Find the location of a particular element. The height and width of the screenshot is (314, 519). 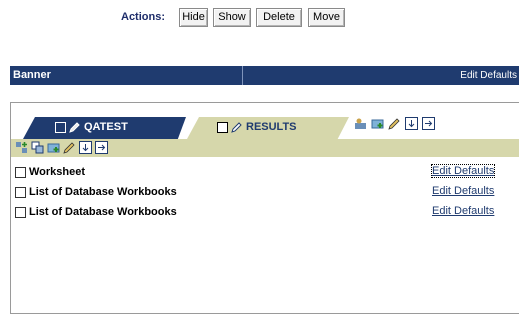

list-item: Worksheet Edit Defaults is located at coordinates (265, 174).